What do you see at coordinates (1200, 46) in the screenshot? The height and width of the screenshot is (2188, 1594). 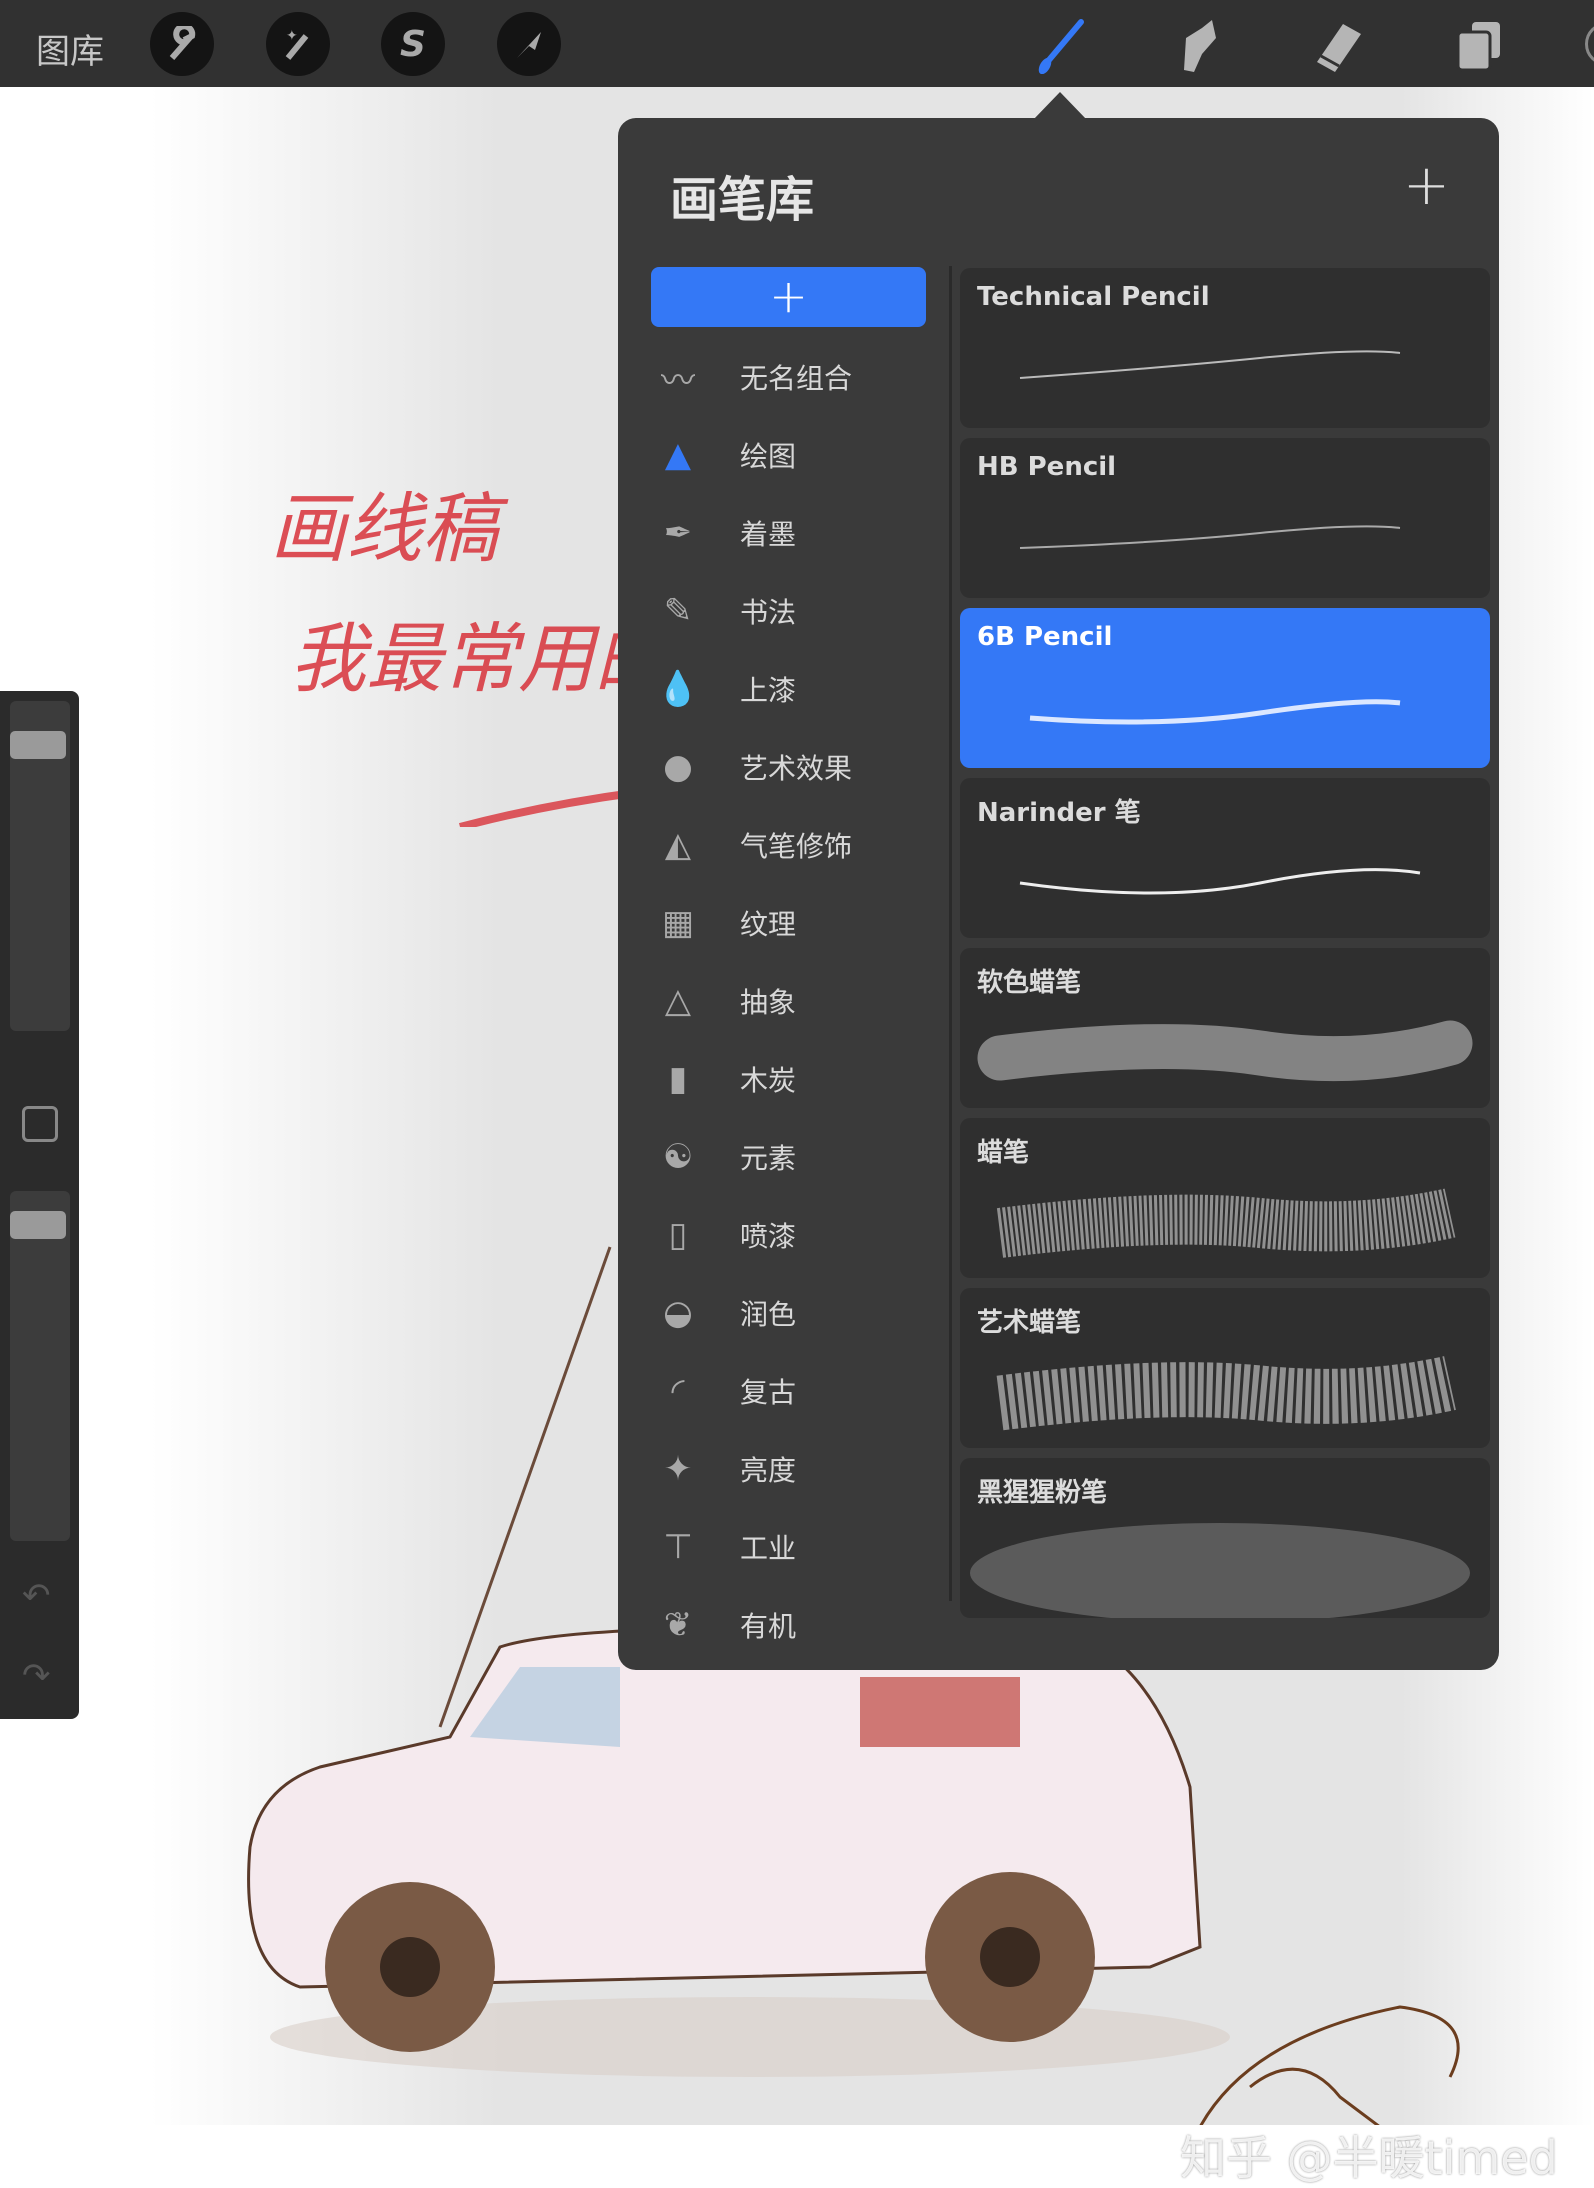 I see `smudge-icon` at bounding box center [1200, 46].